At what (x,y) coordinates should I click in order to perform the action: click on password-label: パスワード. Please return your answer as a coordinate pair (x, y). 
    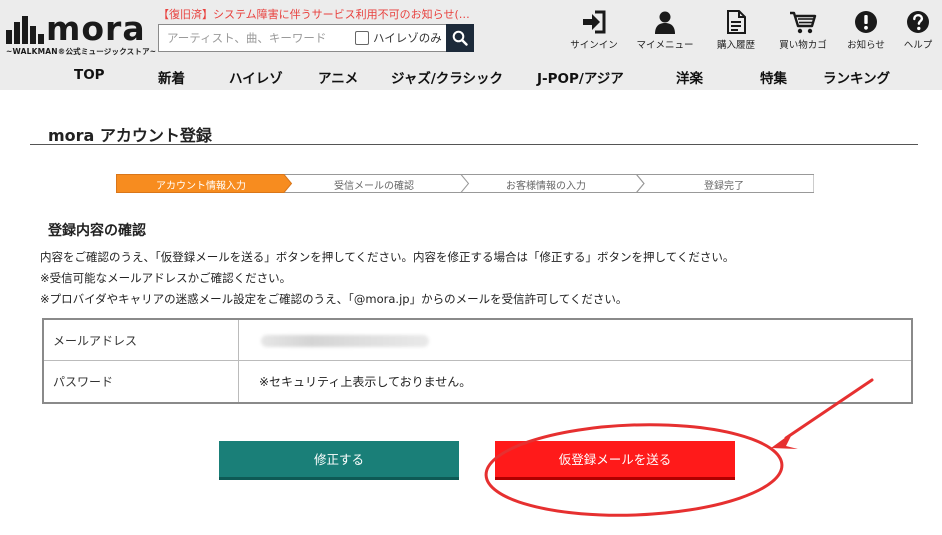
    Looking at the image, I should click on (141, 381).